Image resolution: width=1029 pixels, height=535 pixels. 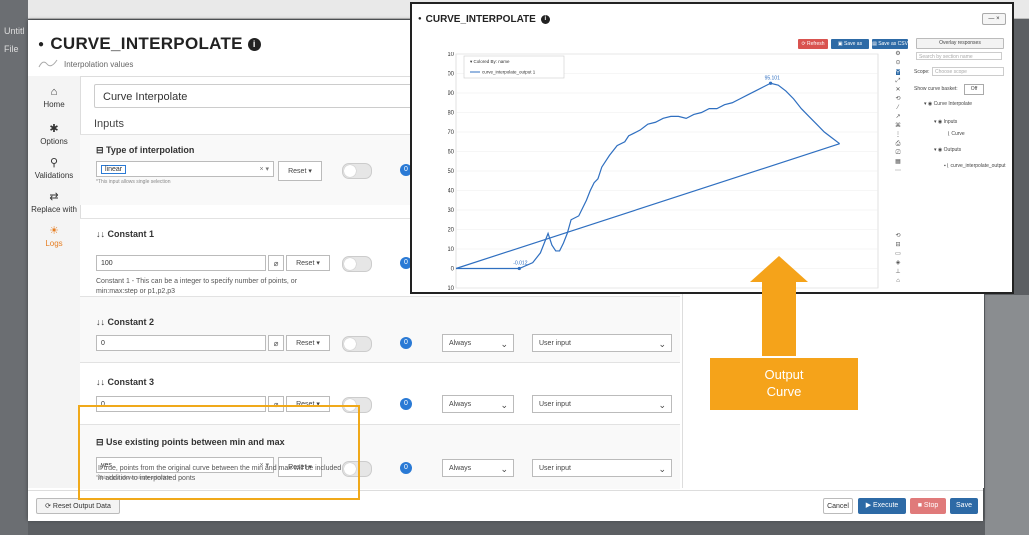 What do you see at coordinates (451, 172) in the screenshot?
I see `y-tick-label: 50` at bounding box center [451, 172].